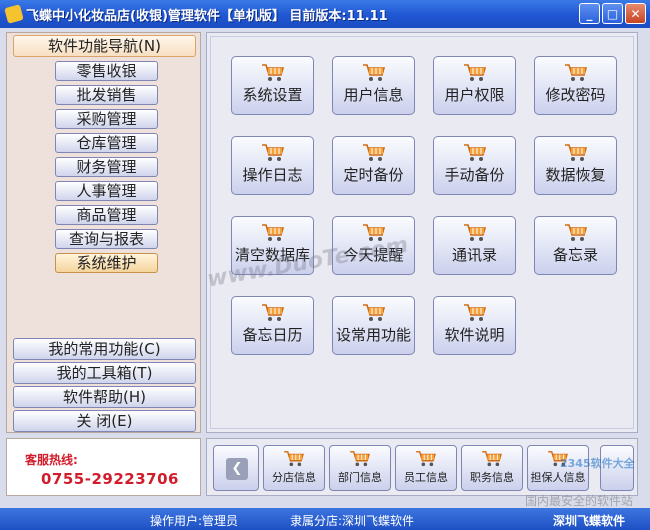  I want to click on prev-page-button: ❮, so click(236, 468).